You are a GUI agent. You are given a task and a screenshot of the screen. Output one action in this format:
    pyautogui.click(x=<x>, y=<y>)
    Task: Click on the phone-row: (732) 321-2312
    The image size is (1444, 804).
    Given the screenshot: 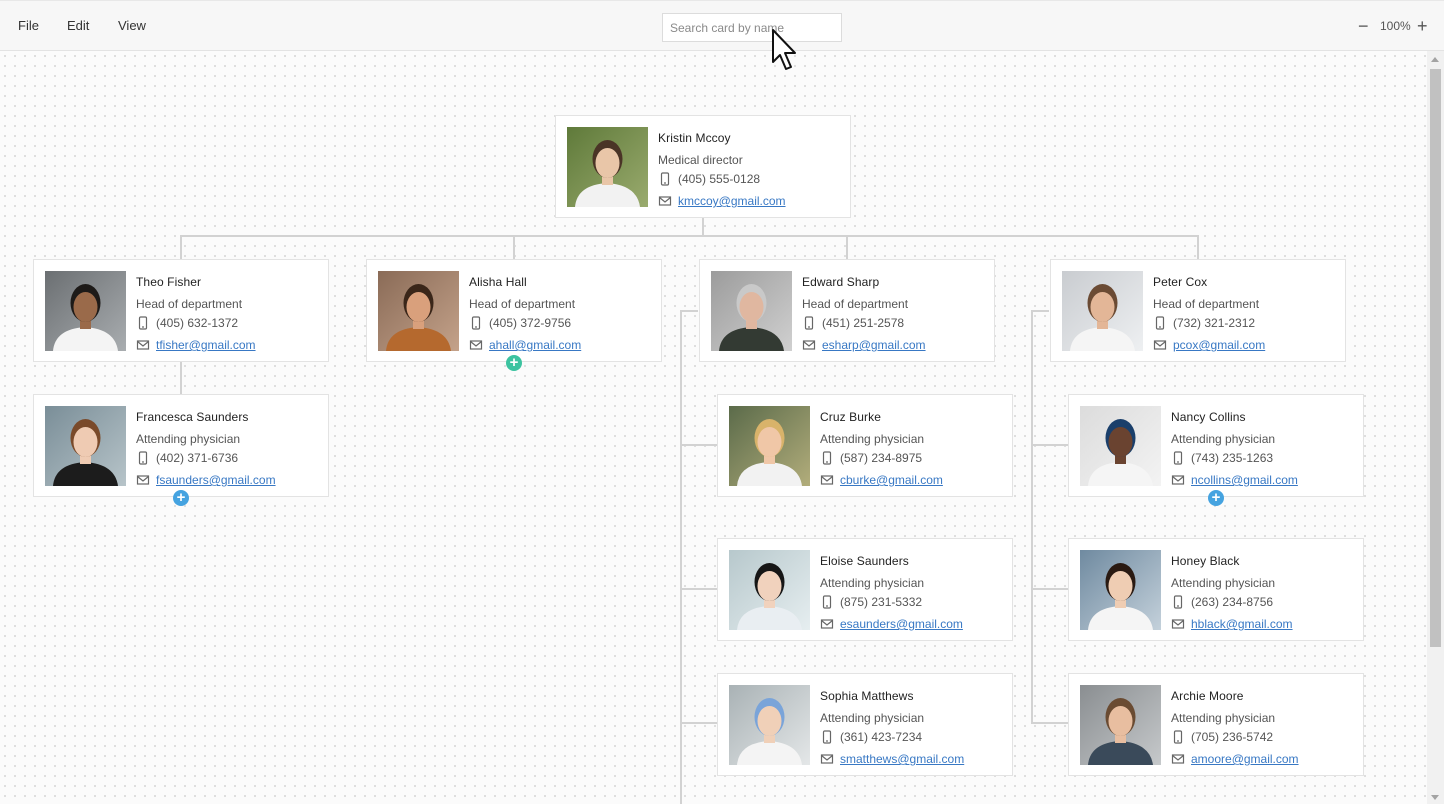 What is the action you would take?
    pyautogui.click(x=1204, y=323)
    